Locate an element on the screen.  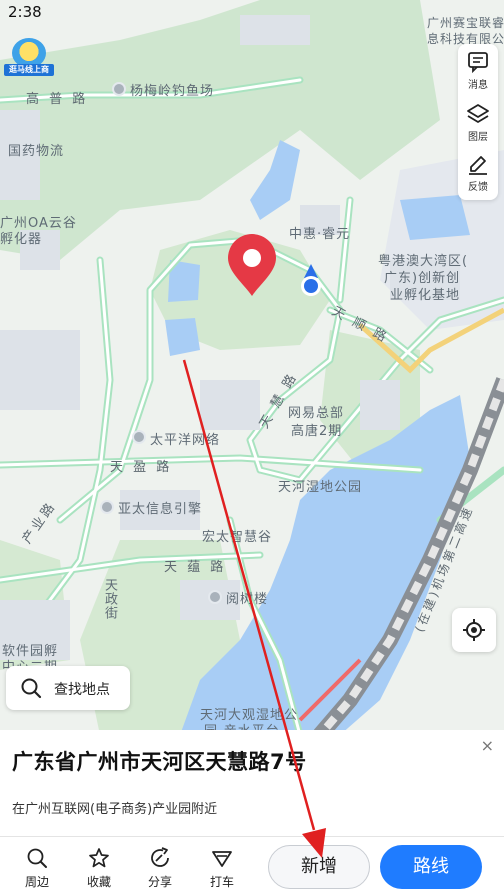
map-label-taipingyang: 太平洋网络 is located at coordinates (185, 440).